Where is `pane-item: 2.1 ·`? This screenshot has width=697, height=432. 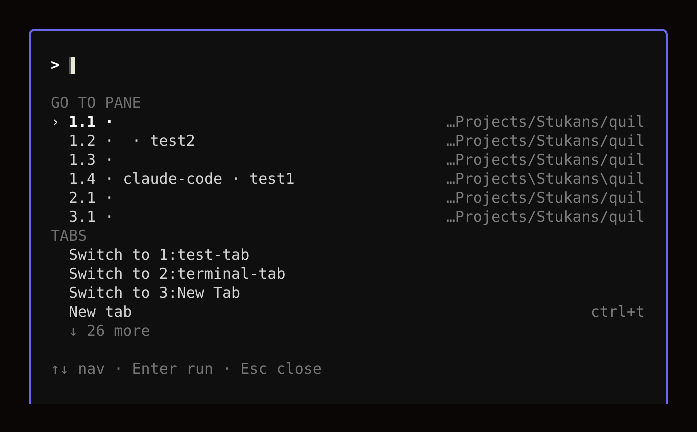
pane-item: 2.1 · is located at coordinates (91, 198).